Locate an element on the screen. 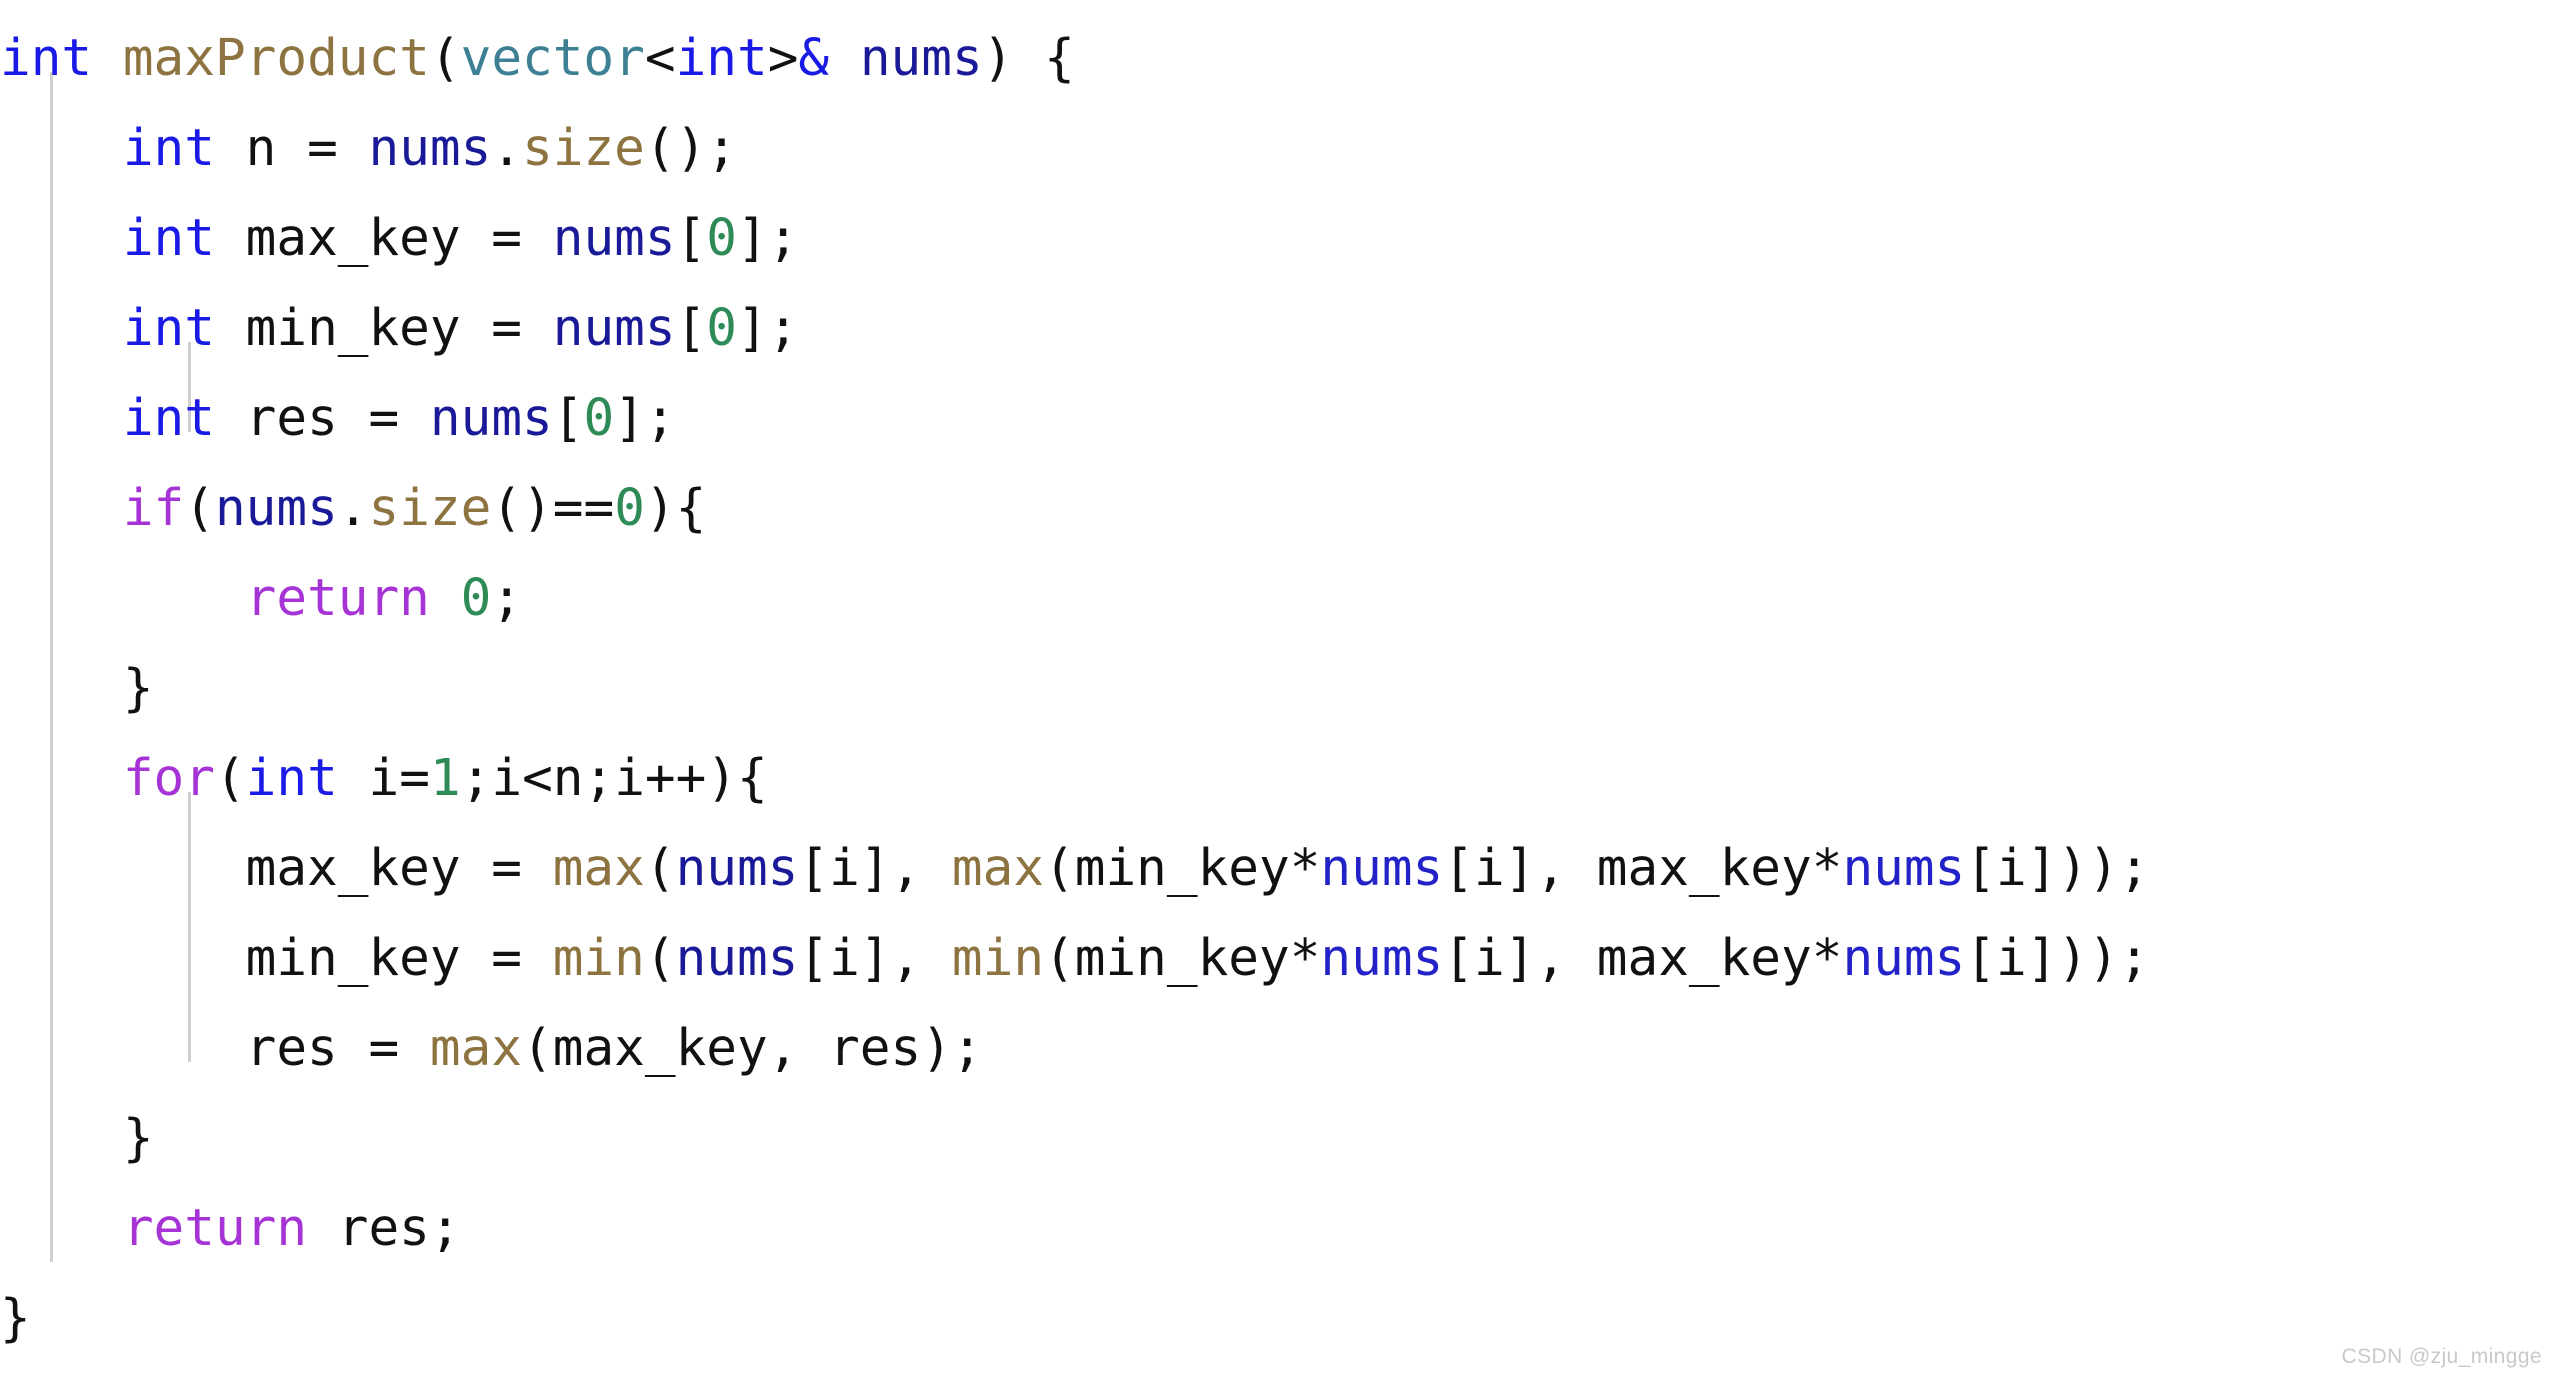  code-line-3: int max_key = nums[0]; is located at coordinates (1075, 239).